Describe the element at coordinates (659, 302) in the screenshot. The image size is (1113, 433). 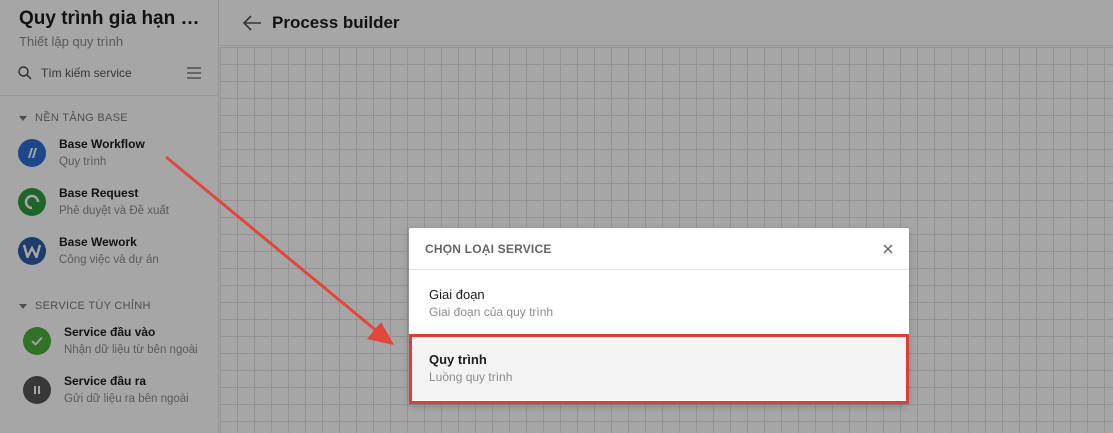
I see `option-stage: Giai đoạn Giai đoạn của quy trình` at that location.